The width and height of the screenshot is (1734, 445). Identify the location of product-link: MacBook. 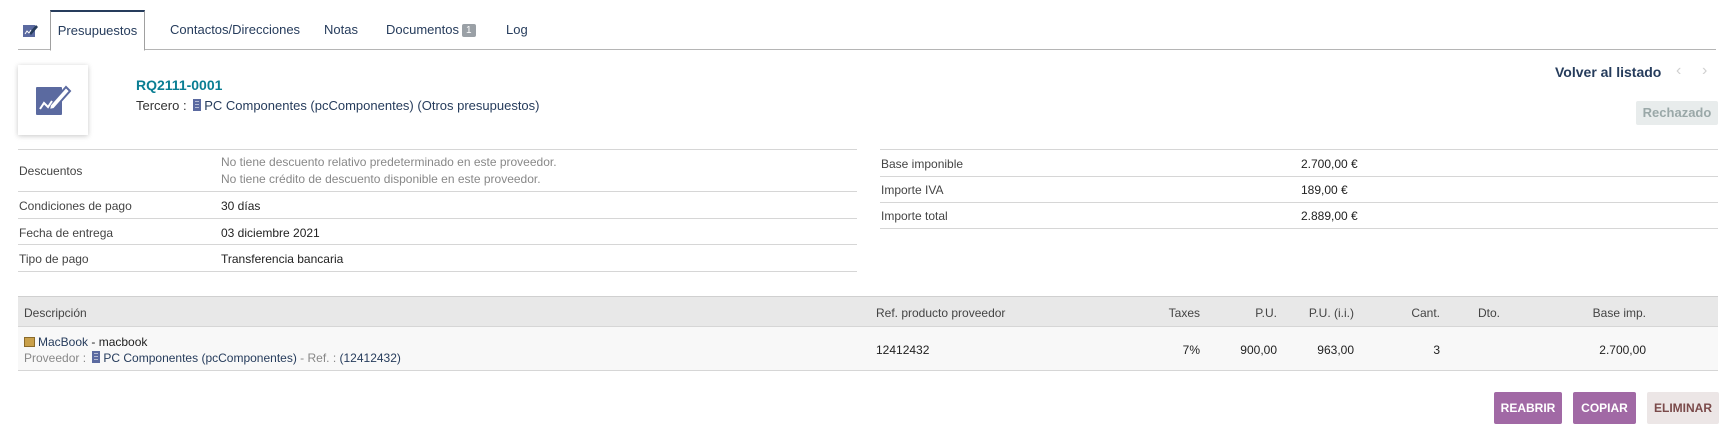
(63, 342).